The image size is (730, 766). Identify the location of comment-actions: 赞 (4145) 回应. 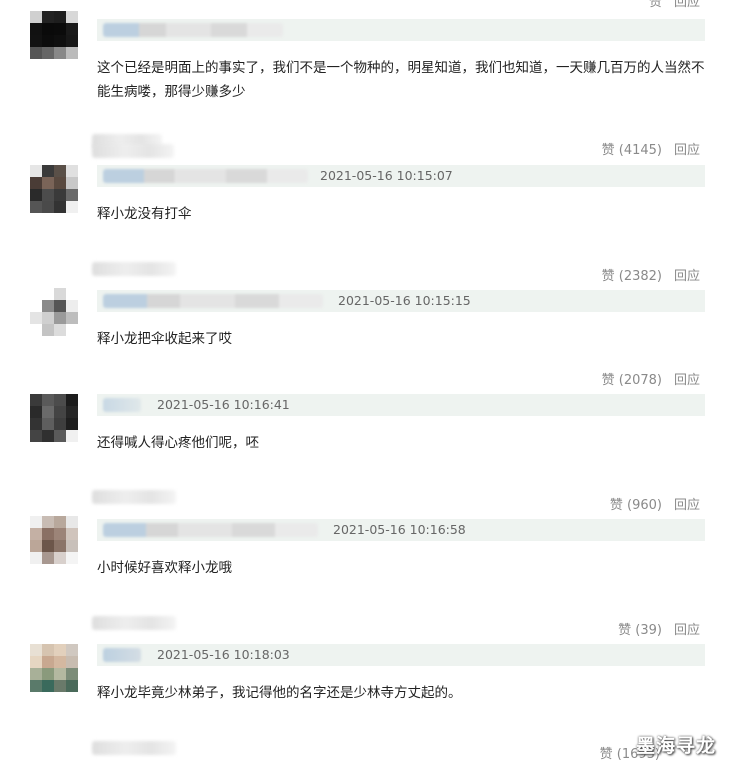
(651, 148).